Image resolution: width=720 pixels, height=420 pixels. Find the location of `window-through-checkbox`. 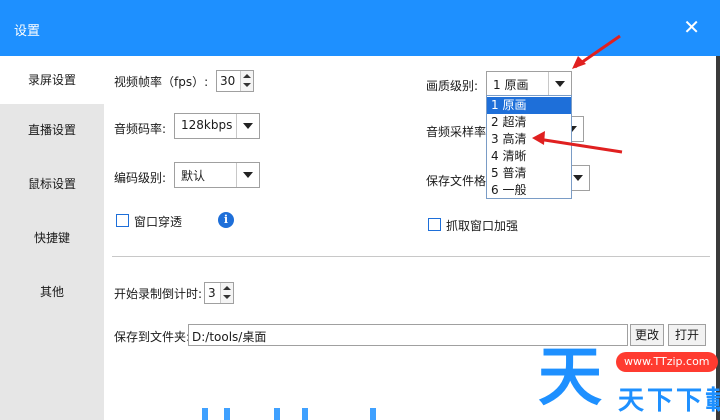

window-through-checkbox is located at coordinates (122, 220).